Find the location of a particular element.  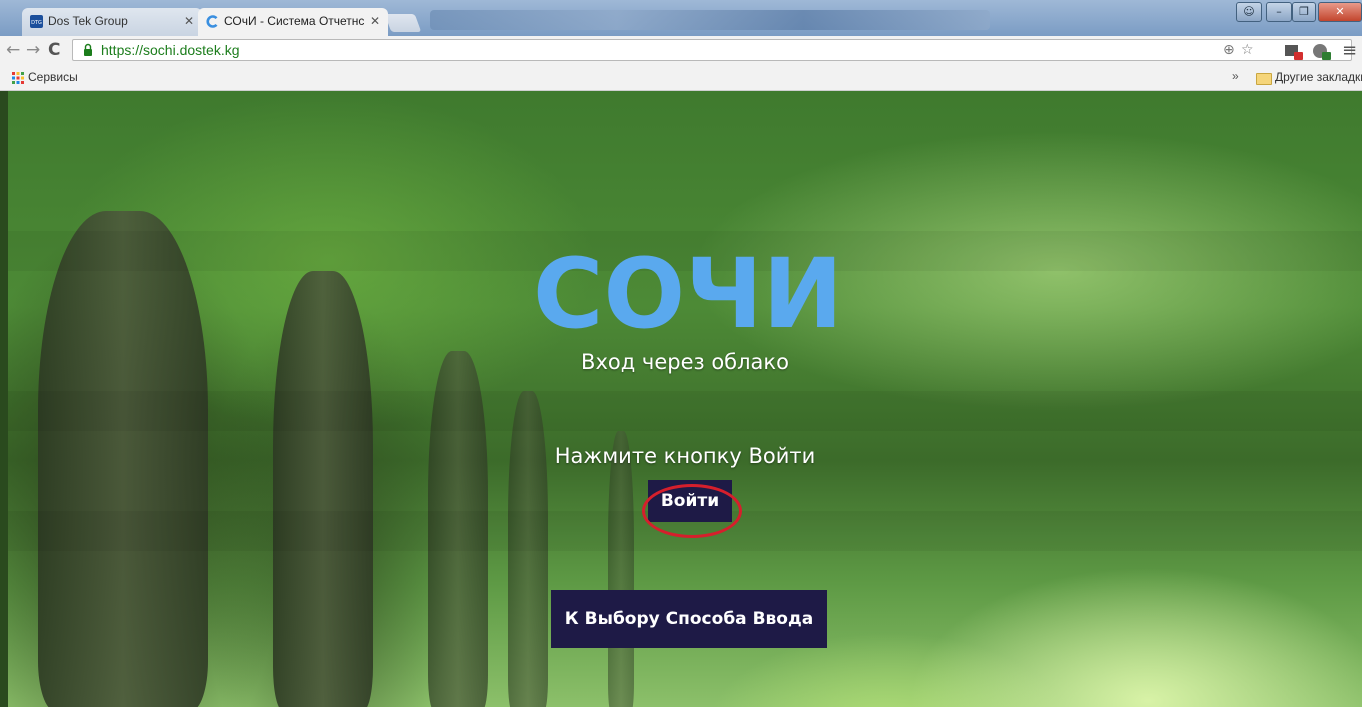

login-button: Войти is located at coordinates (690, 501).